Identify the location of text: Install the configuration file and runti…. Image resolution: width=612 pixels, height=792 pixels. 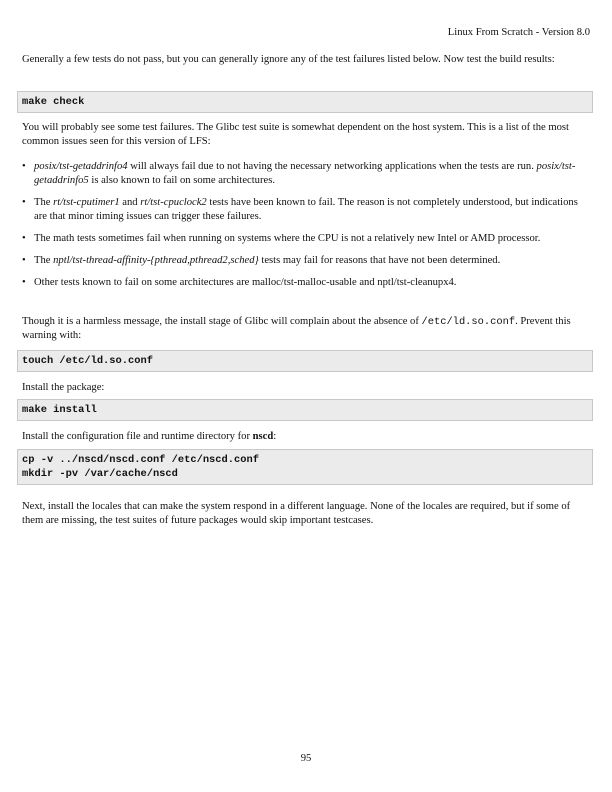
(137, 436).